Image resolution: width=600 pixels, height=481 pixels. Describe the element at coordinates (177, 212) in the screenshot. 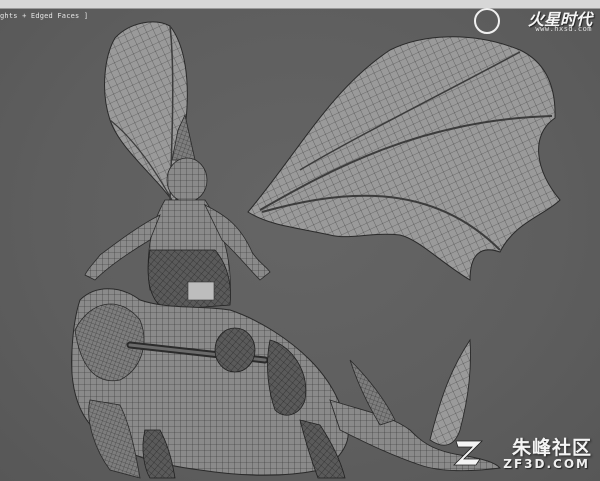

I see `rider-torso` at that location.